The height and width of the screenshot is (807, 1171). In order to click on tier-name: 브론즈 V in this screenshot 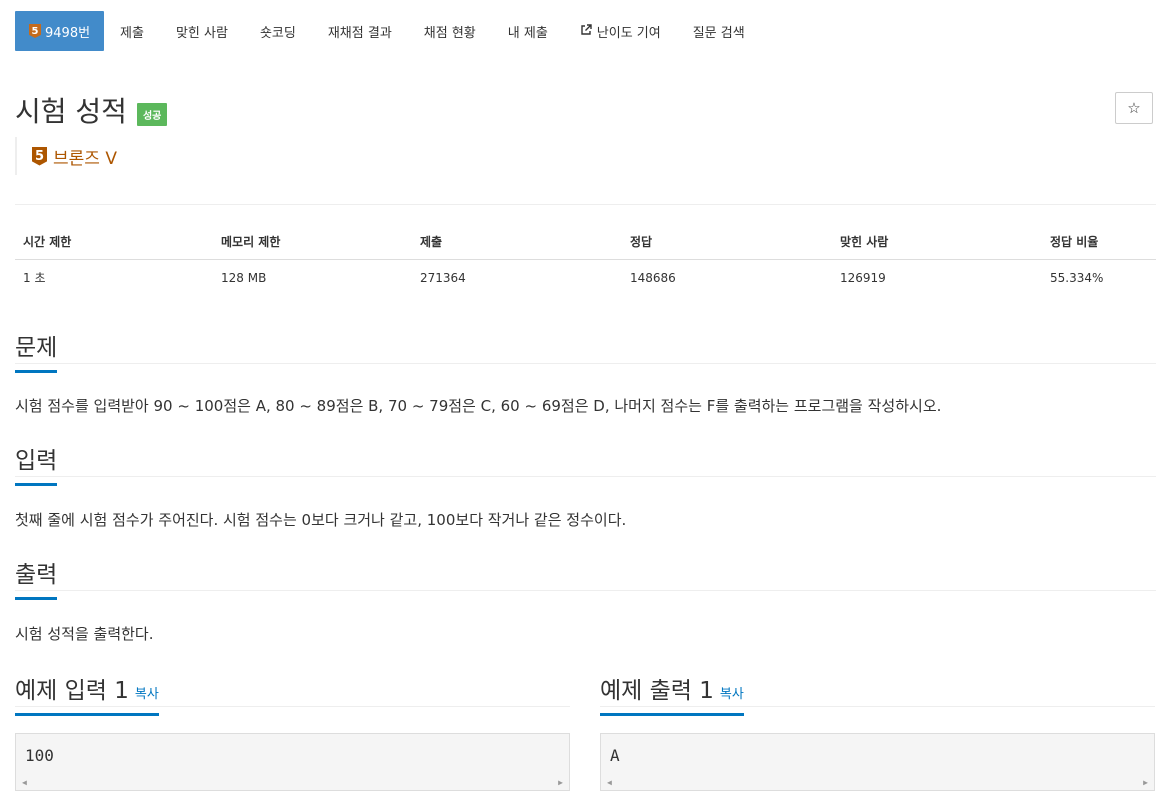, I will do `click(85, 156)`.